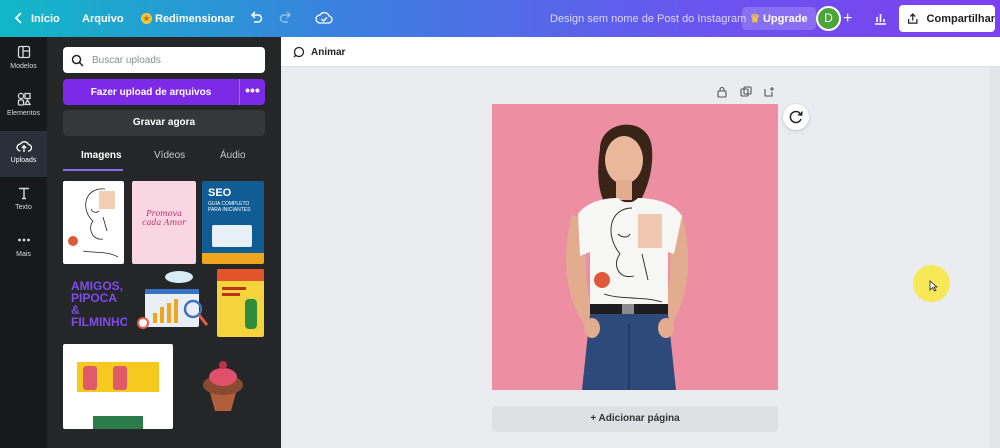 Image resolution: width=1000 pixels, height=448 pixels. What do you see at coordinates (995, 257) in the screenshot?
I see `vertical-scrollbar` at bounding box center [995, 257].